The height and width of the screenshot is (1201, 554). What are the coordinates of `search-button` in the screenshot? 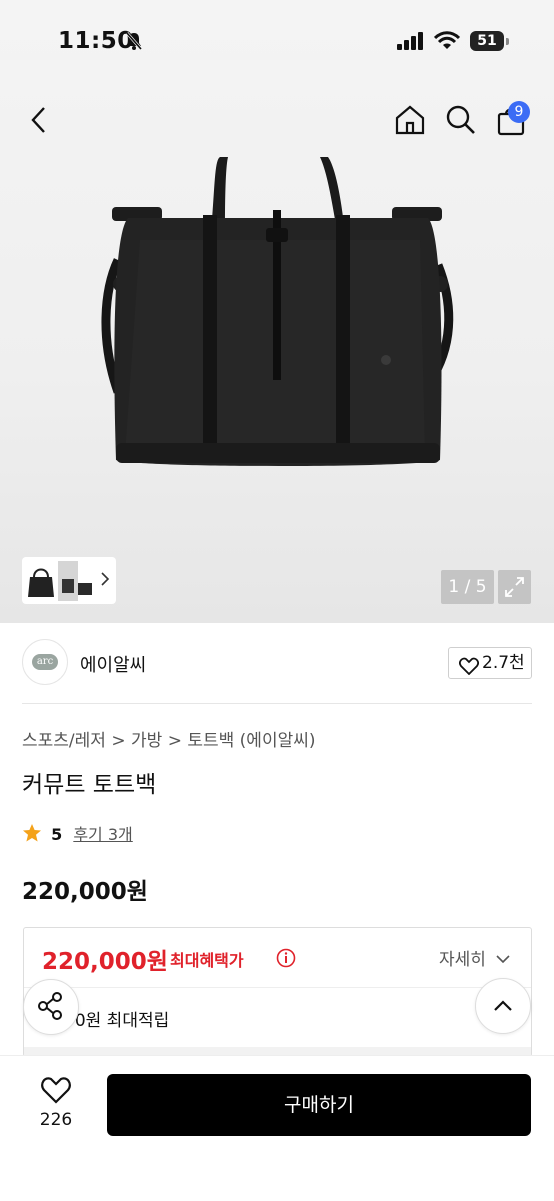 It's located at (461, 122).